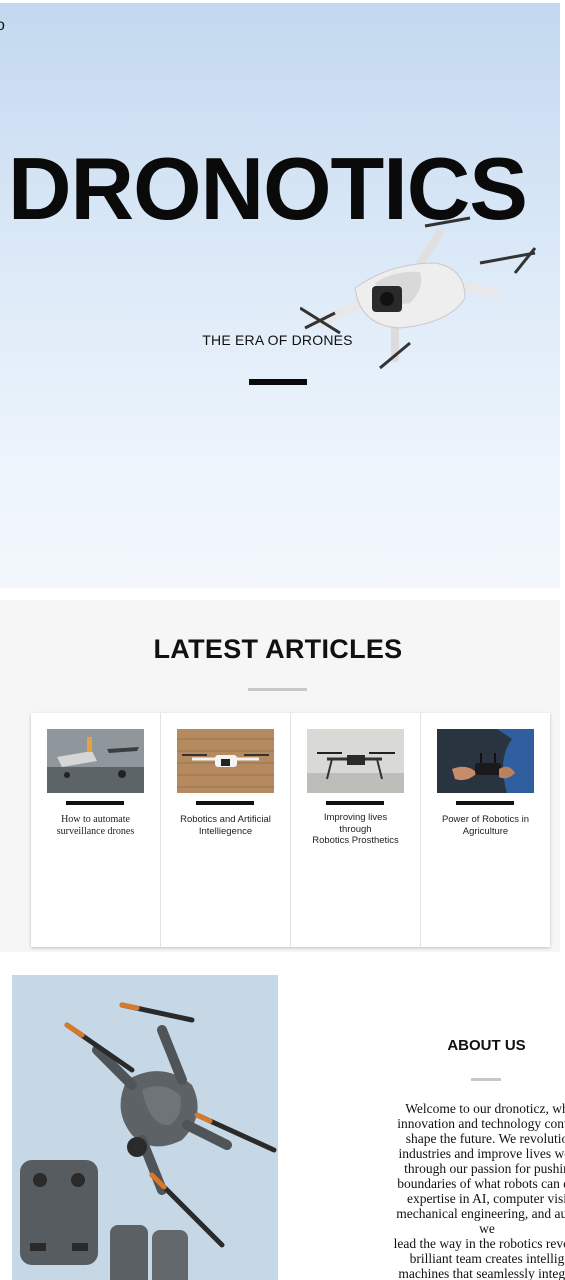 The image size is (565, 1280). I want to click on about-divider, so click(486, 1079).